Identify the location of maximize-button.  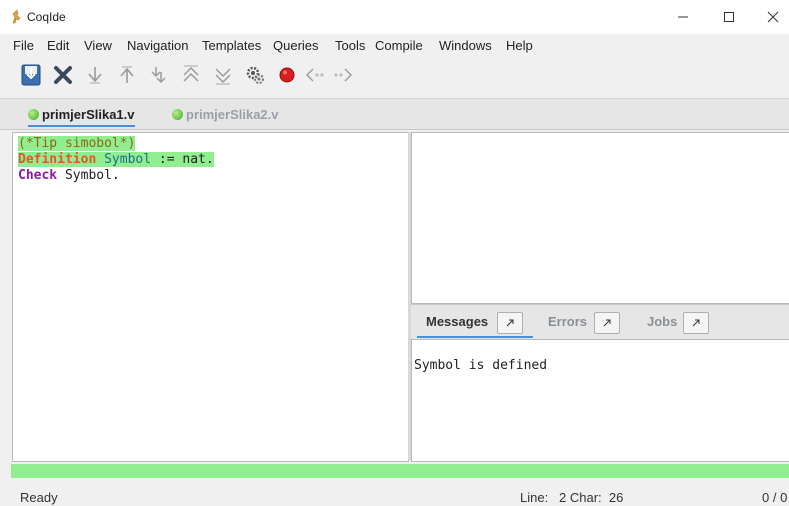
(729, 17).